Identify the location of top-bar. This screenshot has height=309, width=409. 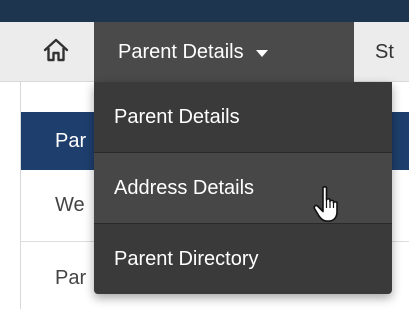
(204, 11).